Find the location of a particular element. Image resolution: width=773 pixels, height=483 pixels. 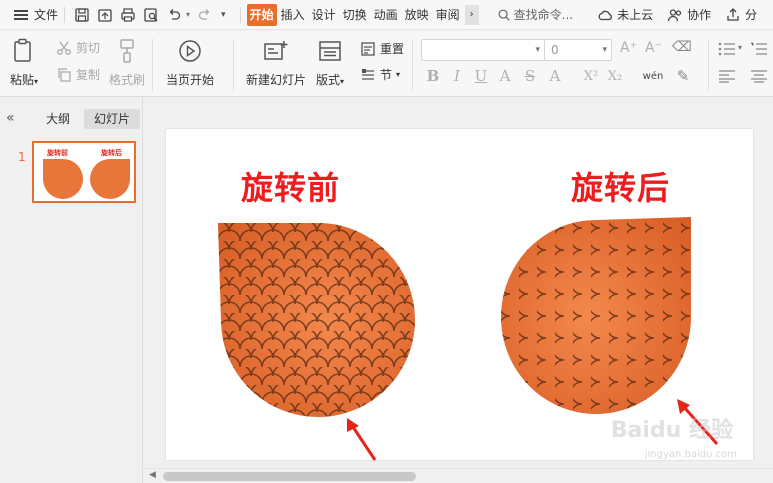

redo-button is located at coordinates (205, 15).